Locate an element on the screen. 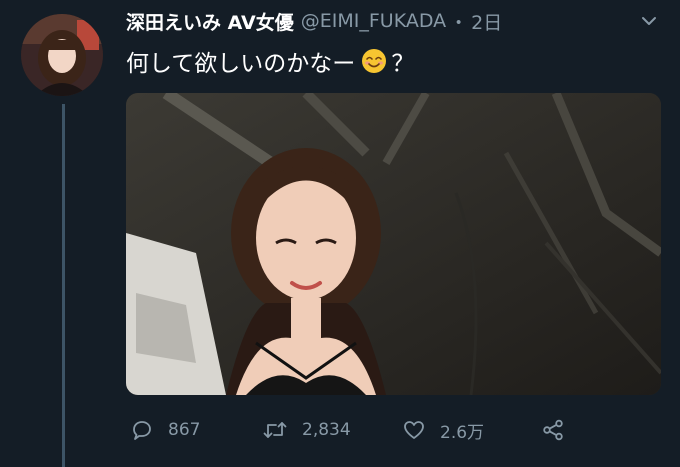 This screenshot has width=680, height=467. display-name: 深田えいみ AV女優 is located at coordinates (210, 21).